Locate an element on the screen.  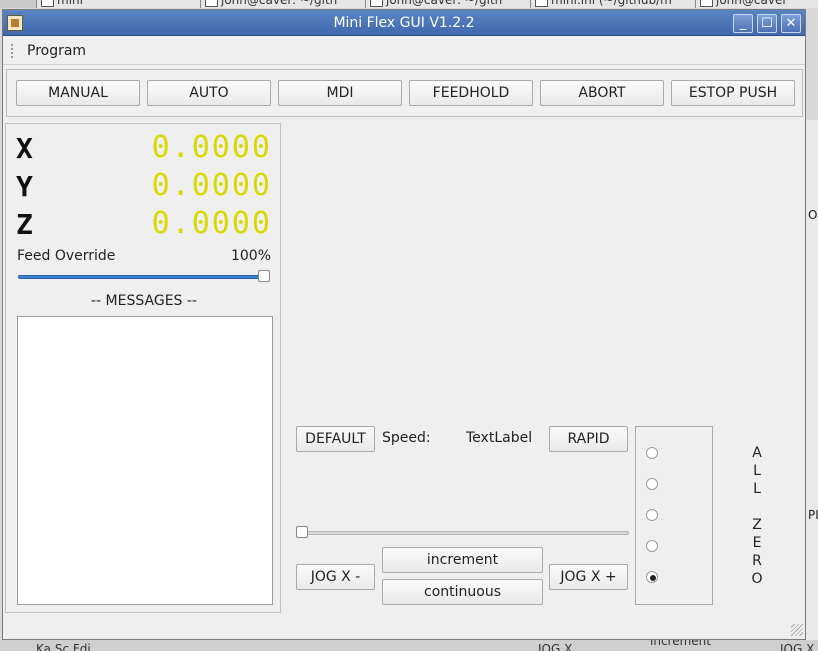
all-zero-letter-o: O is located at coordinates (757, 579).